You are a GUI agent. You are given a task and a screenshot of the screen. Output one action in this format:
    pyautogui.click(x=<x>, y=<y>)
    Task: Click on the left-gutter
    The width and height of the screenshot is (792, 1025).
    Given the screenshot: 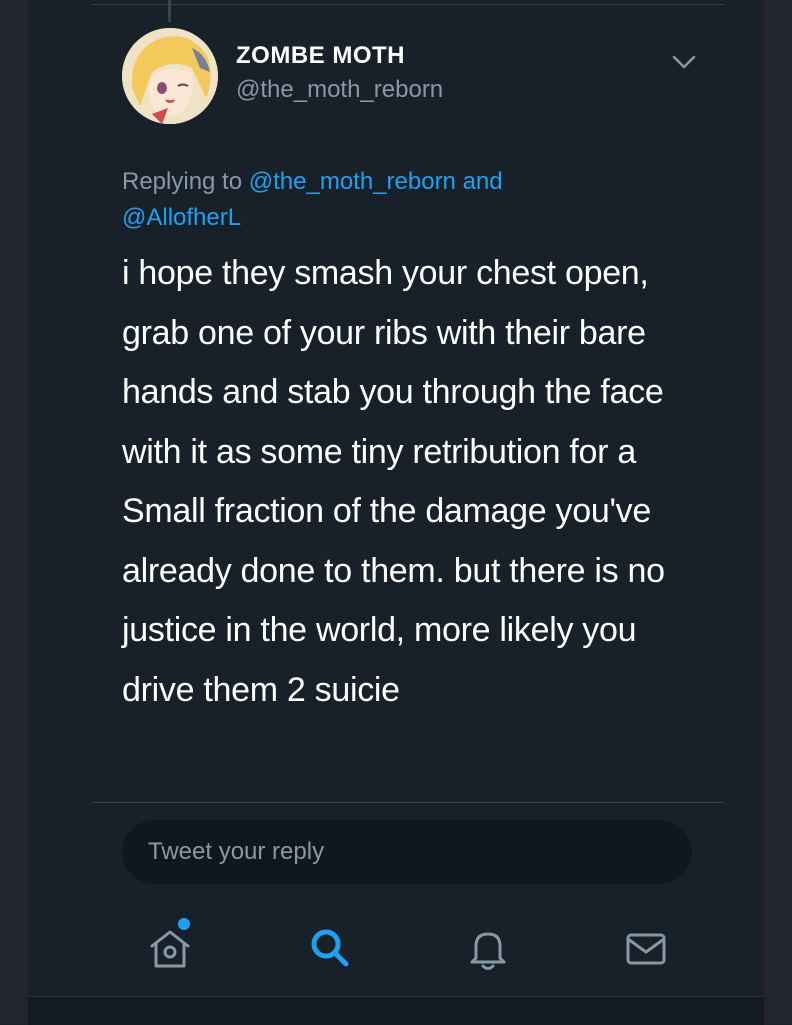 What is the action you would take?
    pyautogui.click(x=14, y=512)
    